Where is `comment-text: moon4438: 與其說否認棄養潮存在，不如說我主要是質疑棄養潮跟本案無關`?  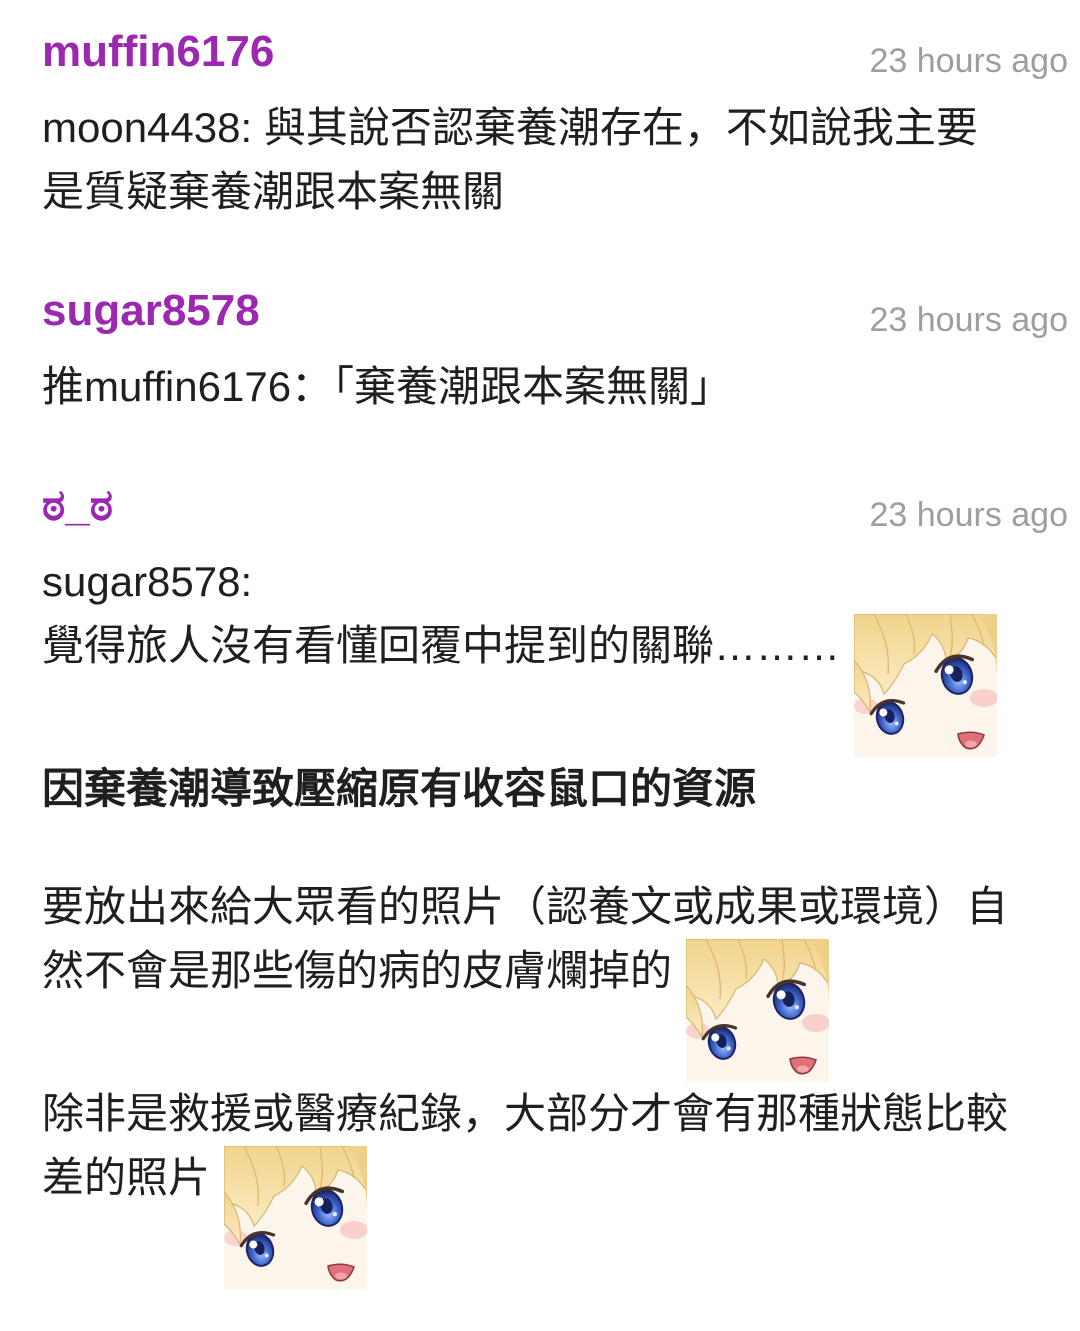
comment-text: moon4438: 與其說否認棄養潮存在，不如說我主要是質疑棄養潮跟本案無關 is located at coordinates (510, 159).